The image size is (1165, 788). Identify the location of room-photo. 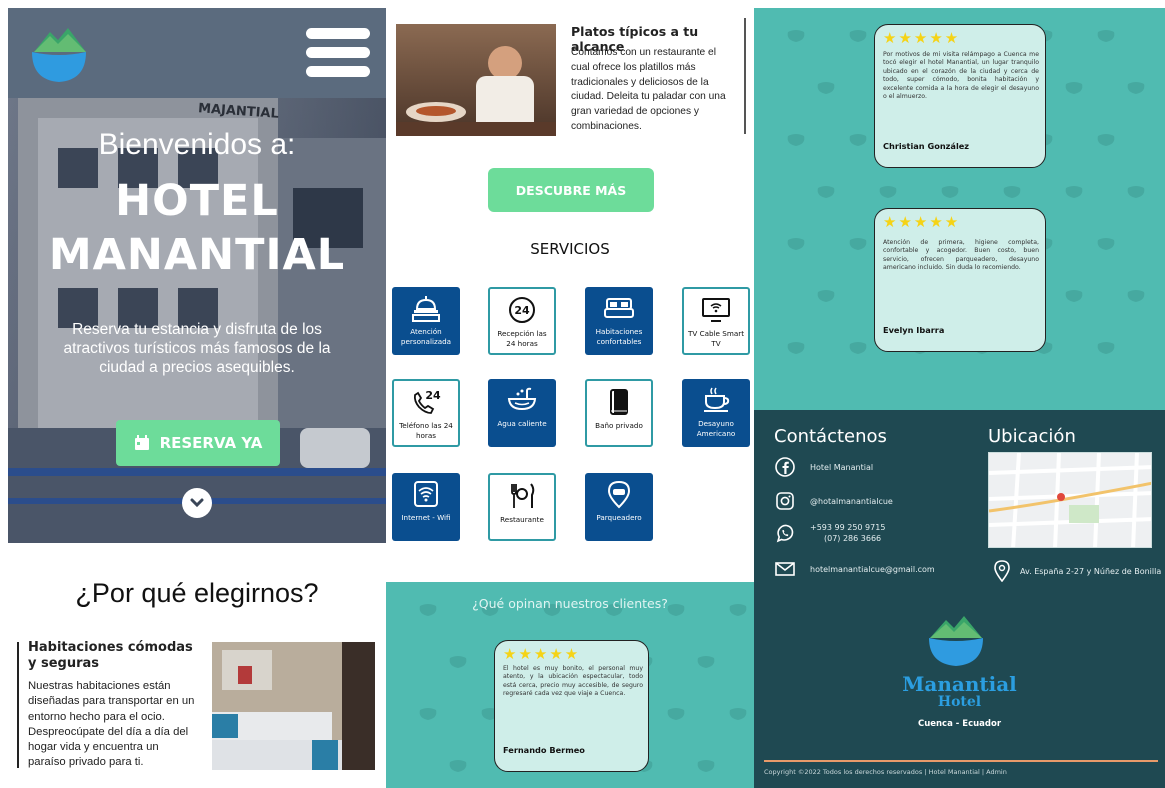
(293, 706).